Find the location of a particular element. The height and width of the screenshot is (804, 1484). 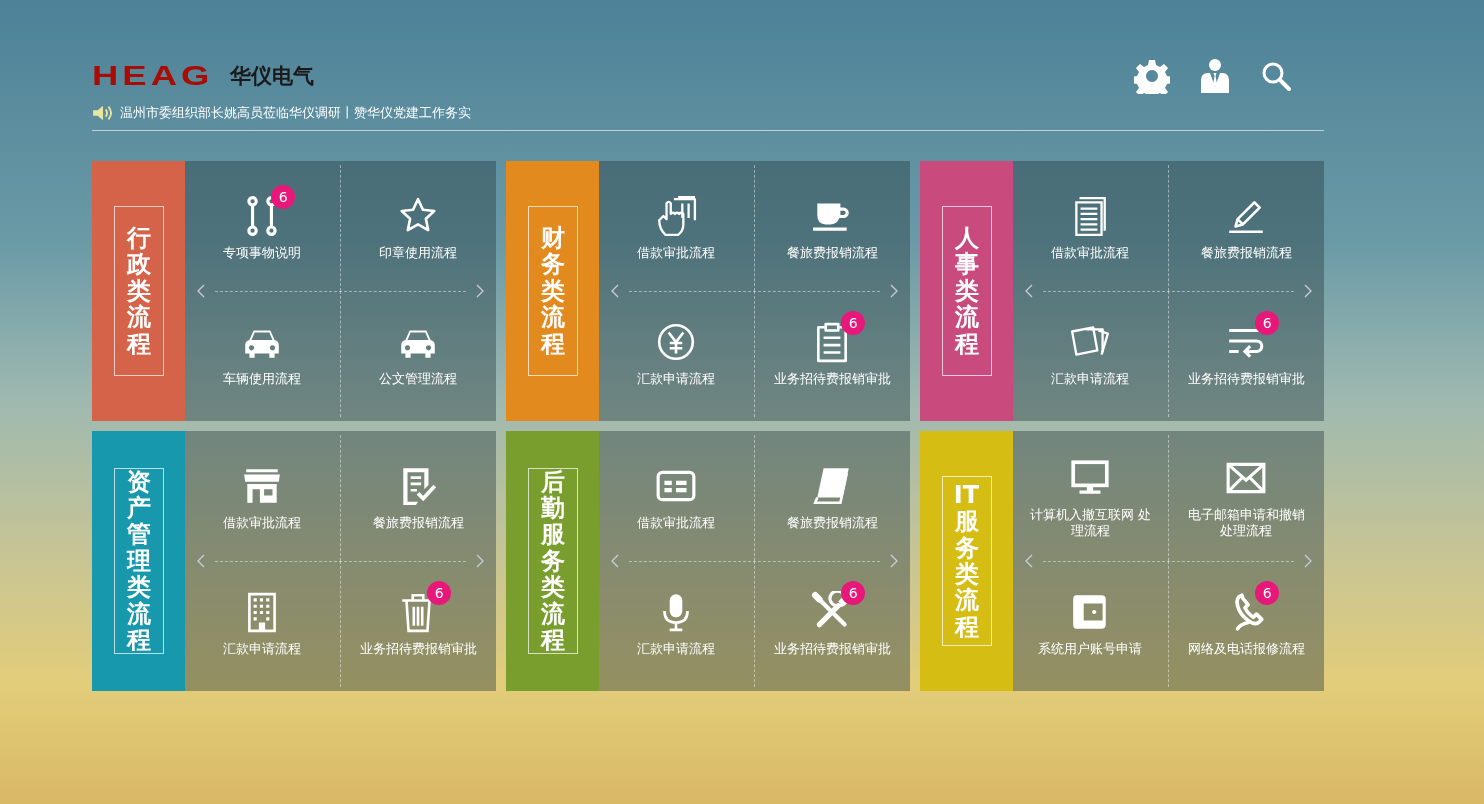

process-label: 专项事物说明 is located at coordinates (262, 253).